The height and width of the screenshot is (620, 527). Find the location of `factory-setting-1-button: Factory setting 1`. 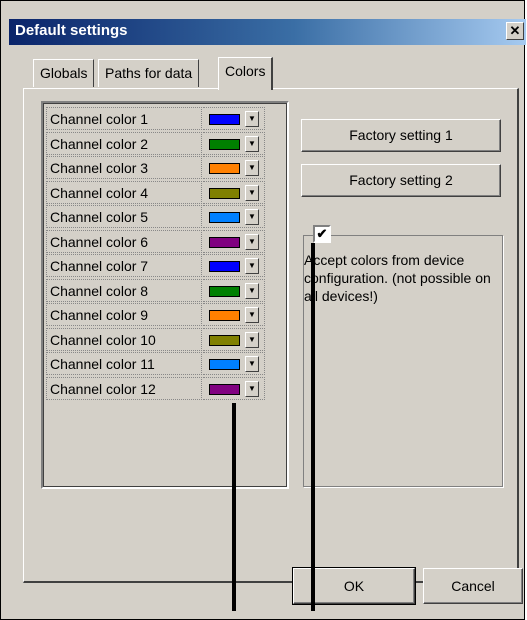

factory-setting-1-button: Factory setting 1 is located at coordinates (401, 135).